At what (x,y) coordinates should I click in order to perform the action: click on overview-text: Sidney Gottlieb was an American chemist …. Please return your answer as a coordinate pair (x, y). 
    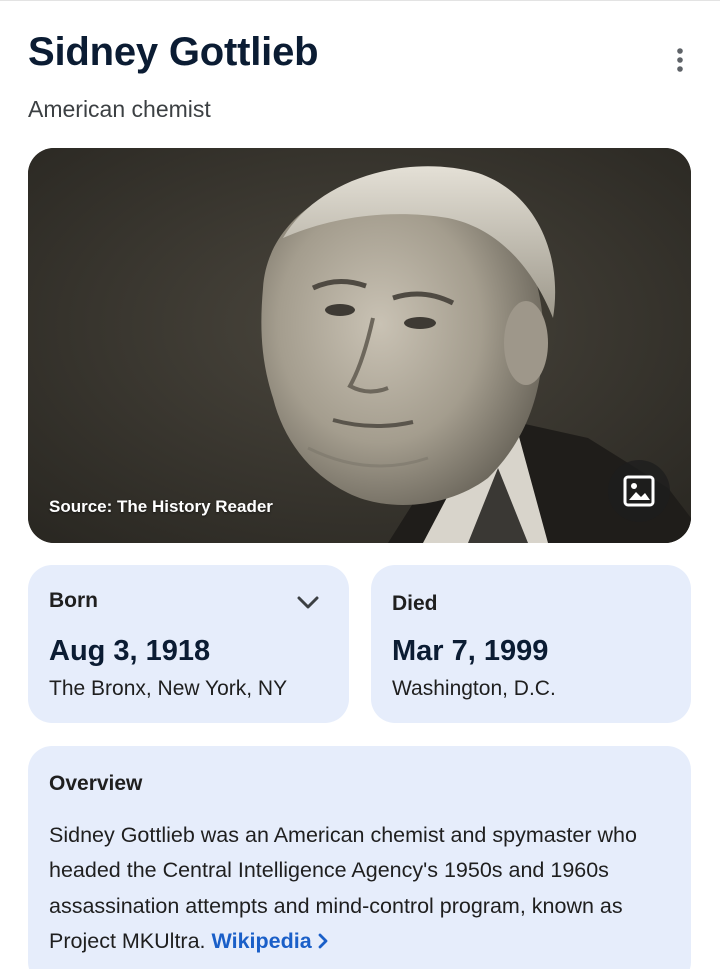
    Looking at the image, I should click on (364, 888).